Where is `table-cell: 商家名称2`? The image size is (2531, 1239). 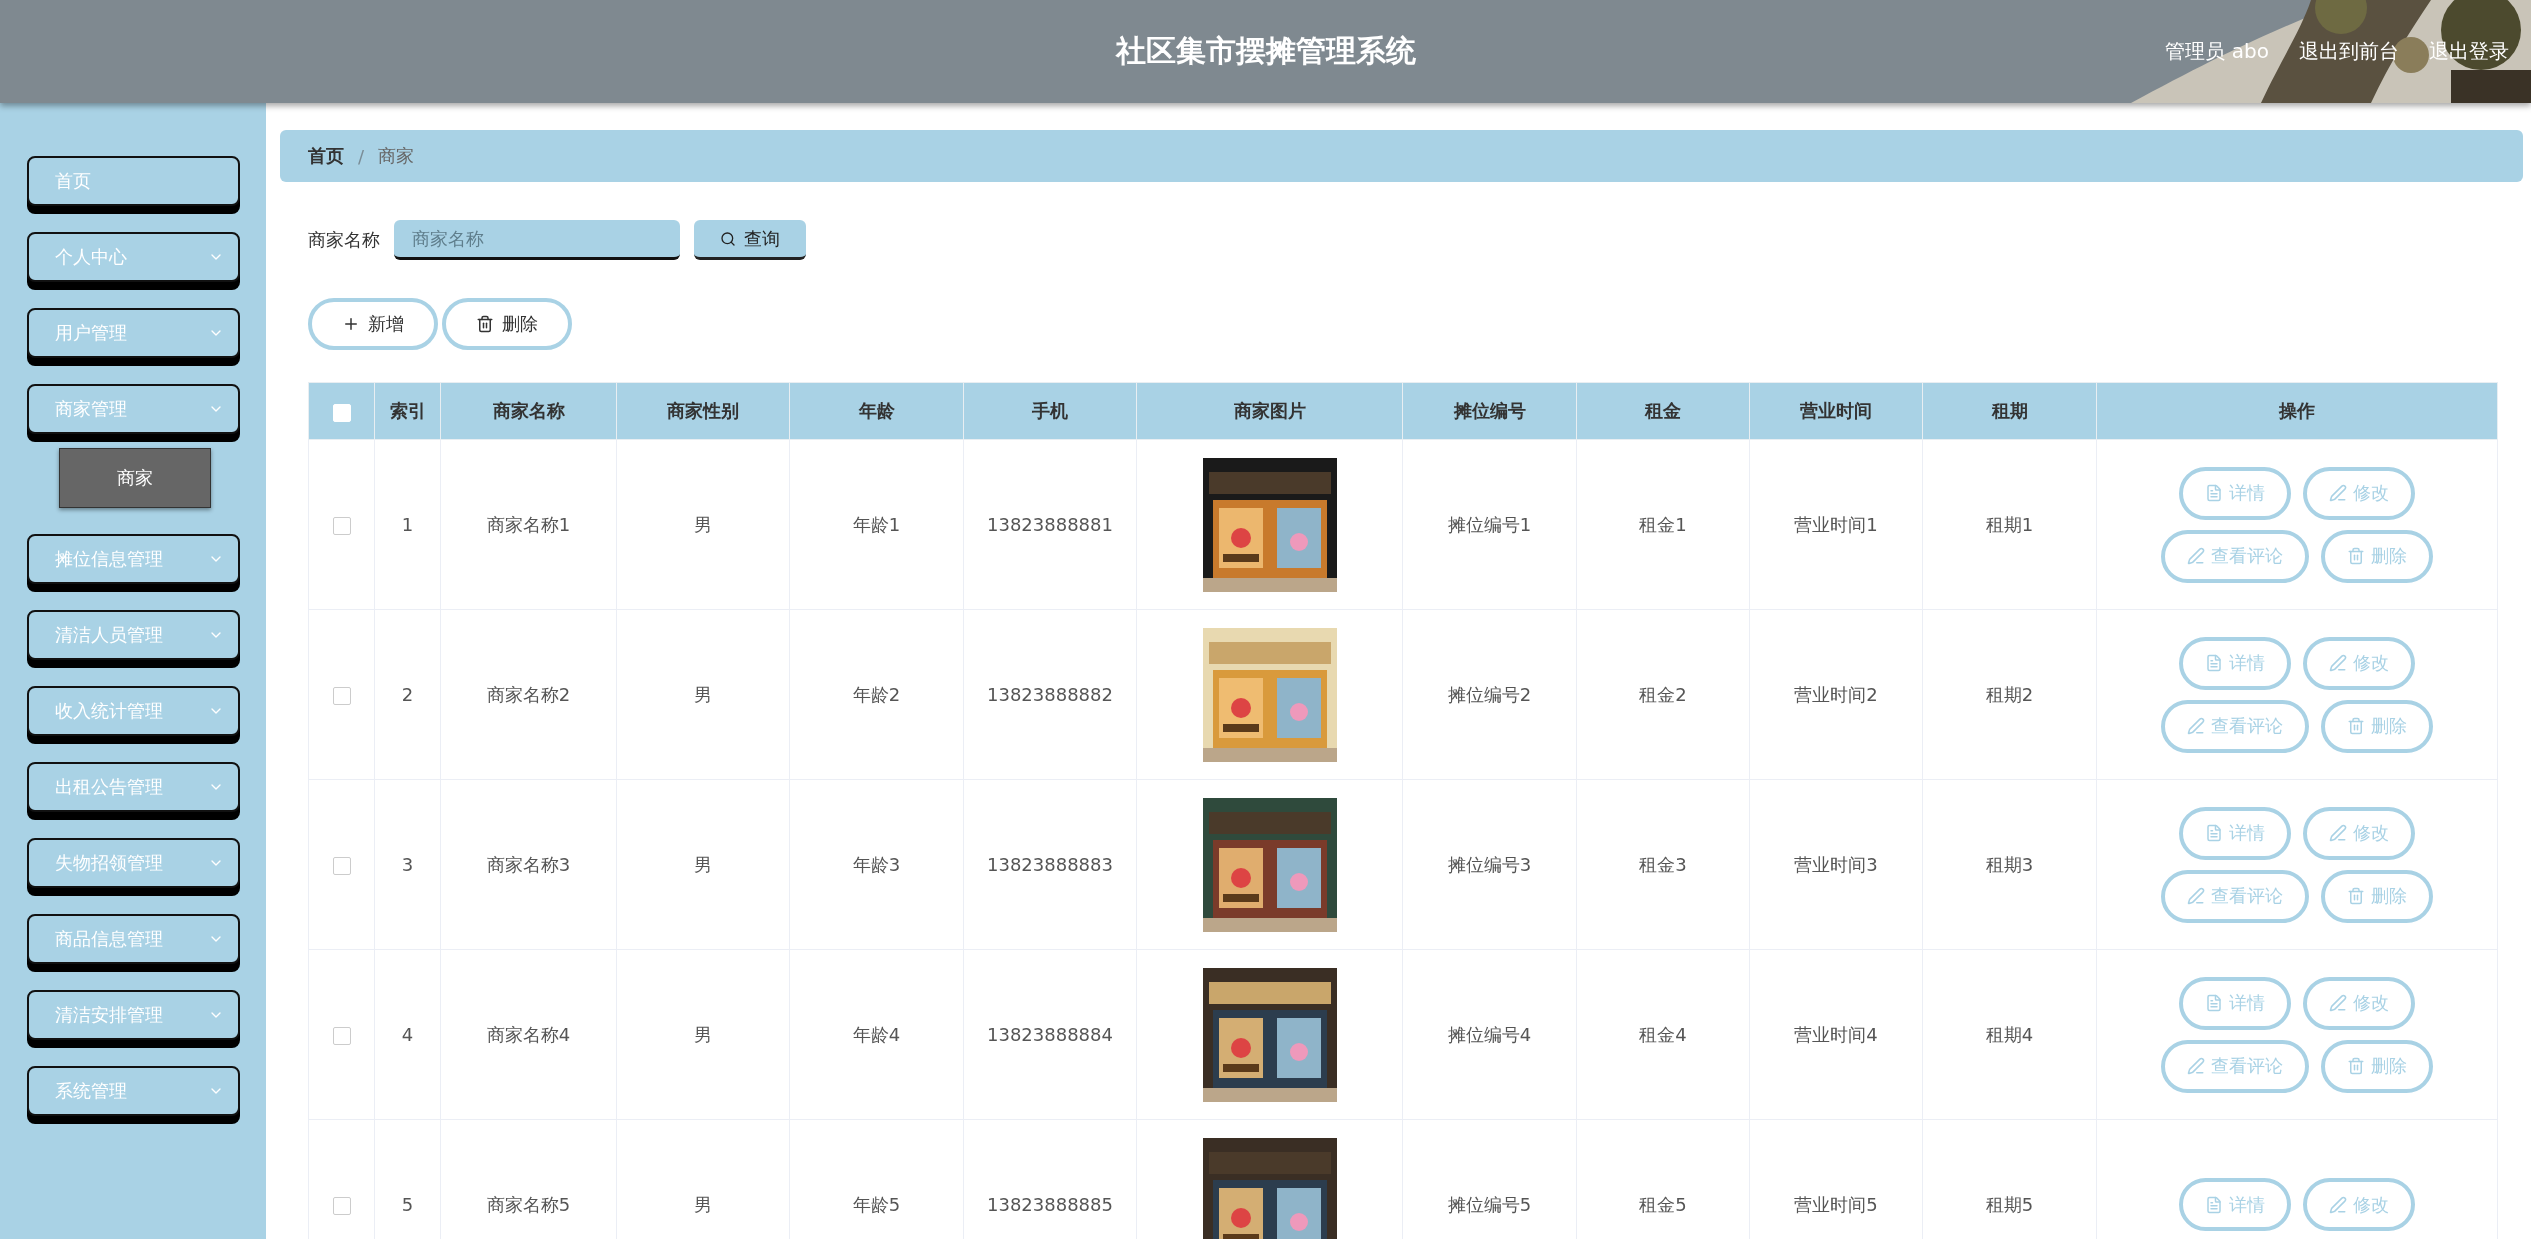 table-cell: 商家名称2 is located at coordinates (528, 694).